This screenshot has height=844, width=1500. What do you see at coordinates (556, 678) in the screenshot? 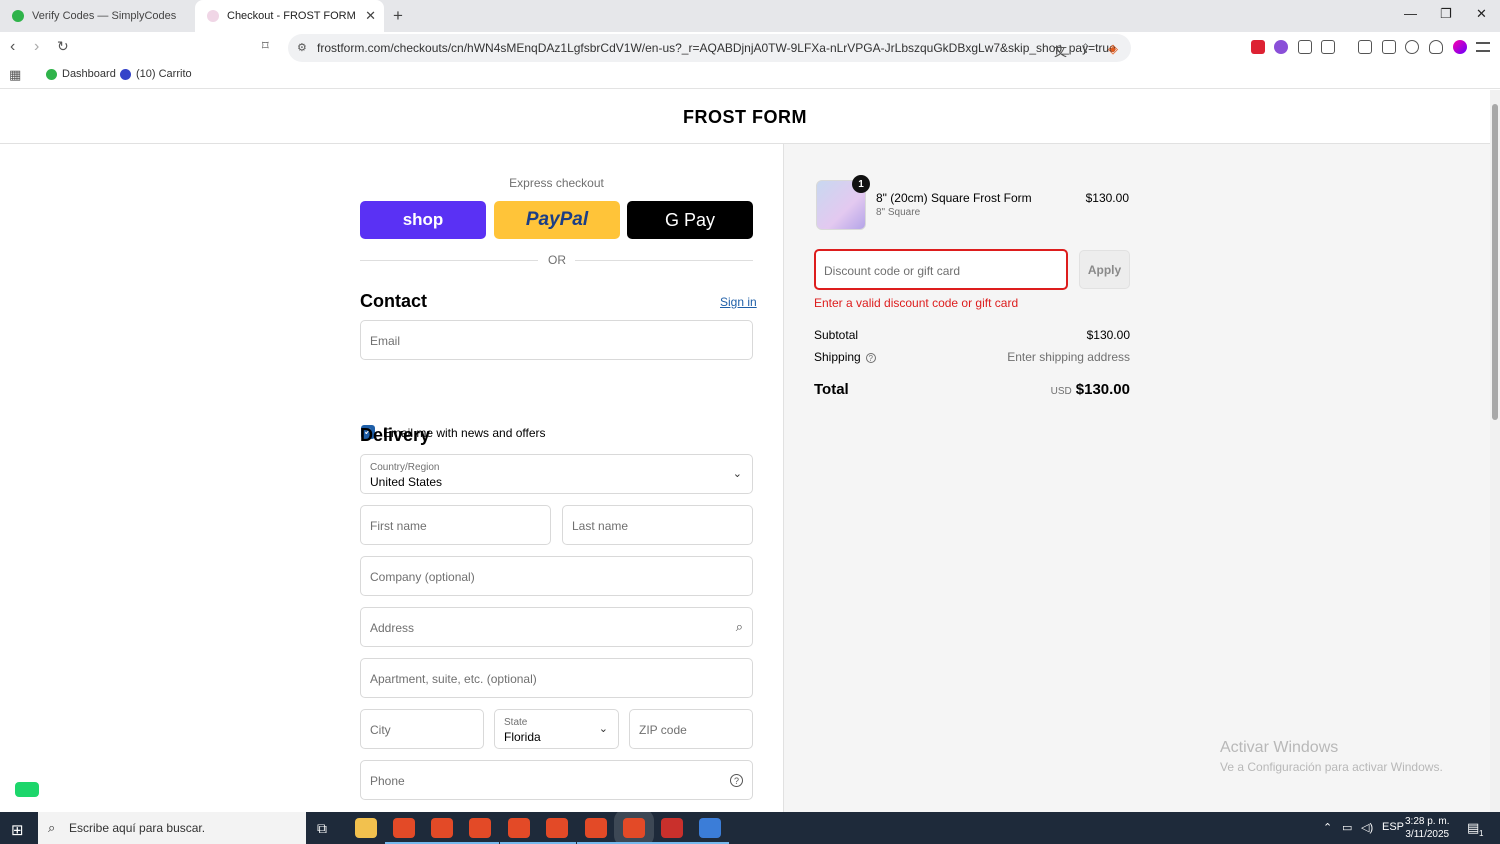
I see `apartment-field: Apartment, suite, etc. (optional)` at bounding box center [556, 678].